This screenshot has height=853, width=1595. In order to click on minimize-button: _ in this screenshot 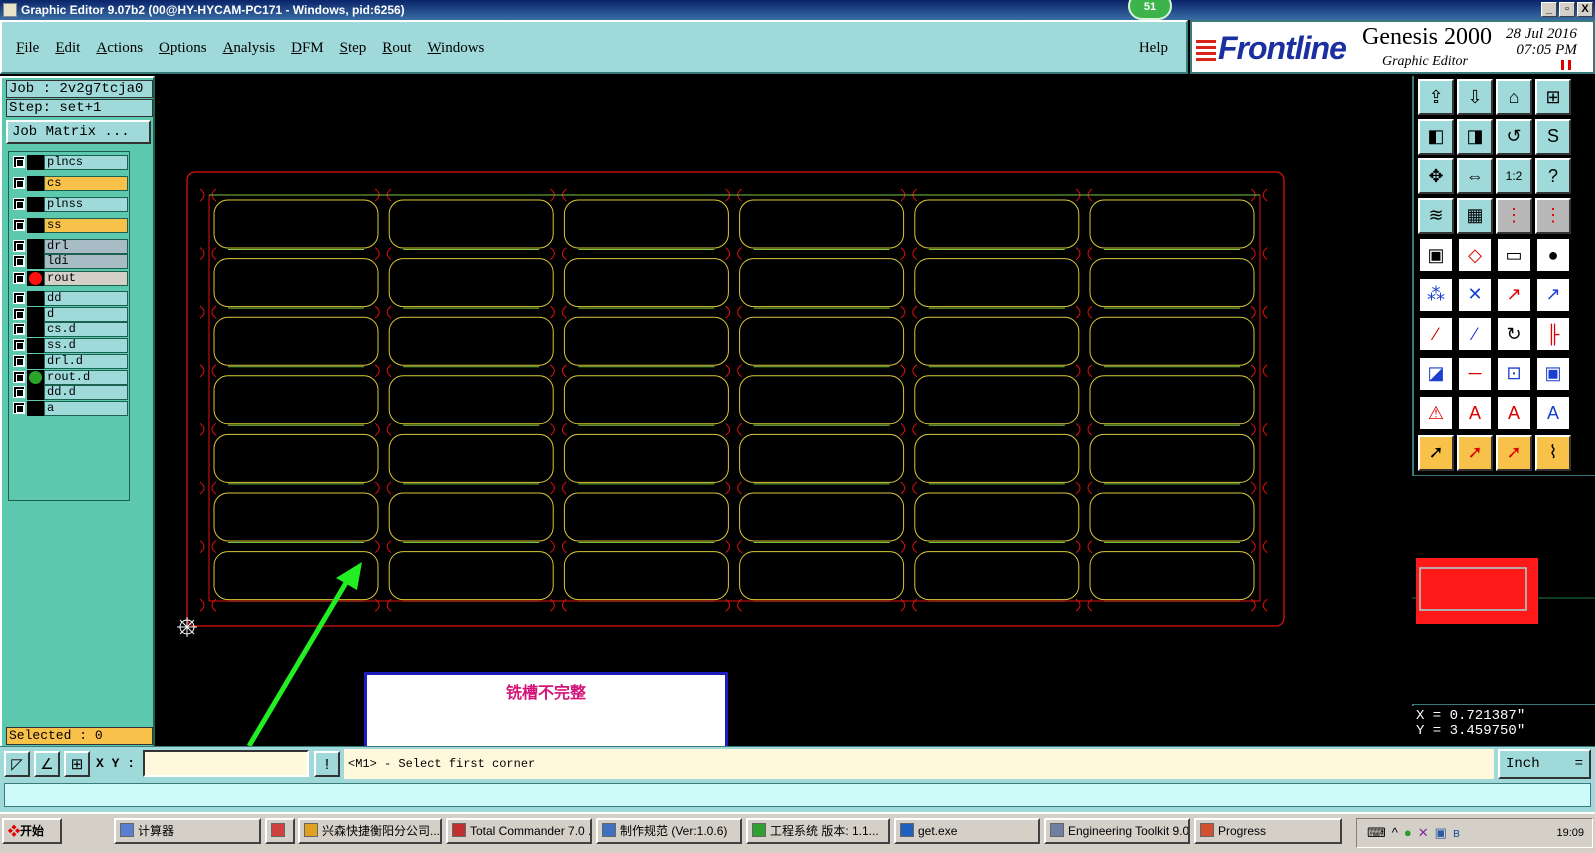, I will do `click(1549, 9)`.